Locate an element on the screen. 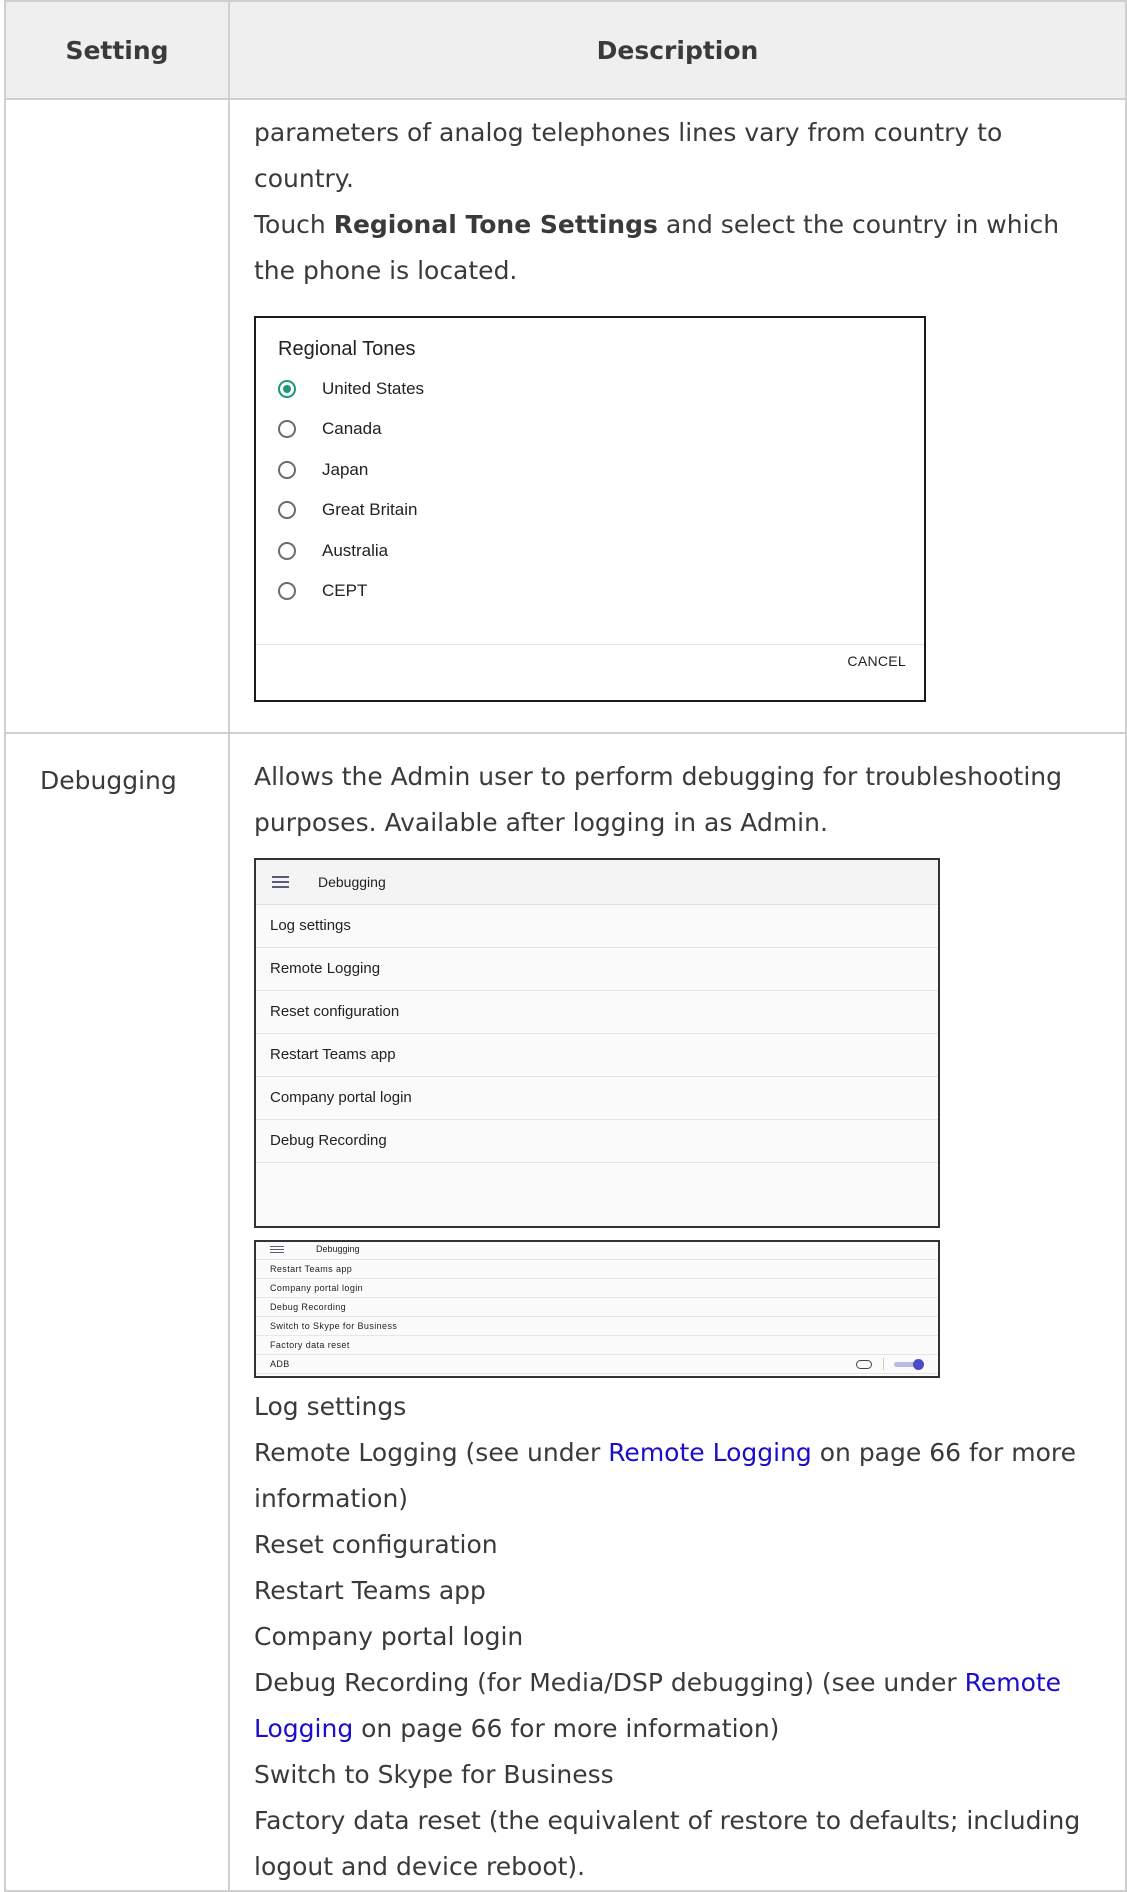  setting-cell is located at coordinates (117, 416).